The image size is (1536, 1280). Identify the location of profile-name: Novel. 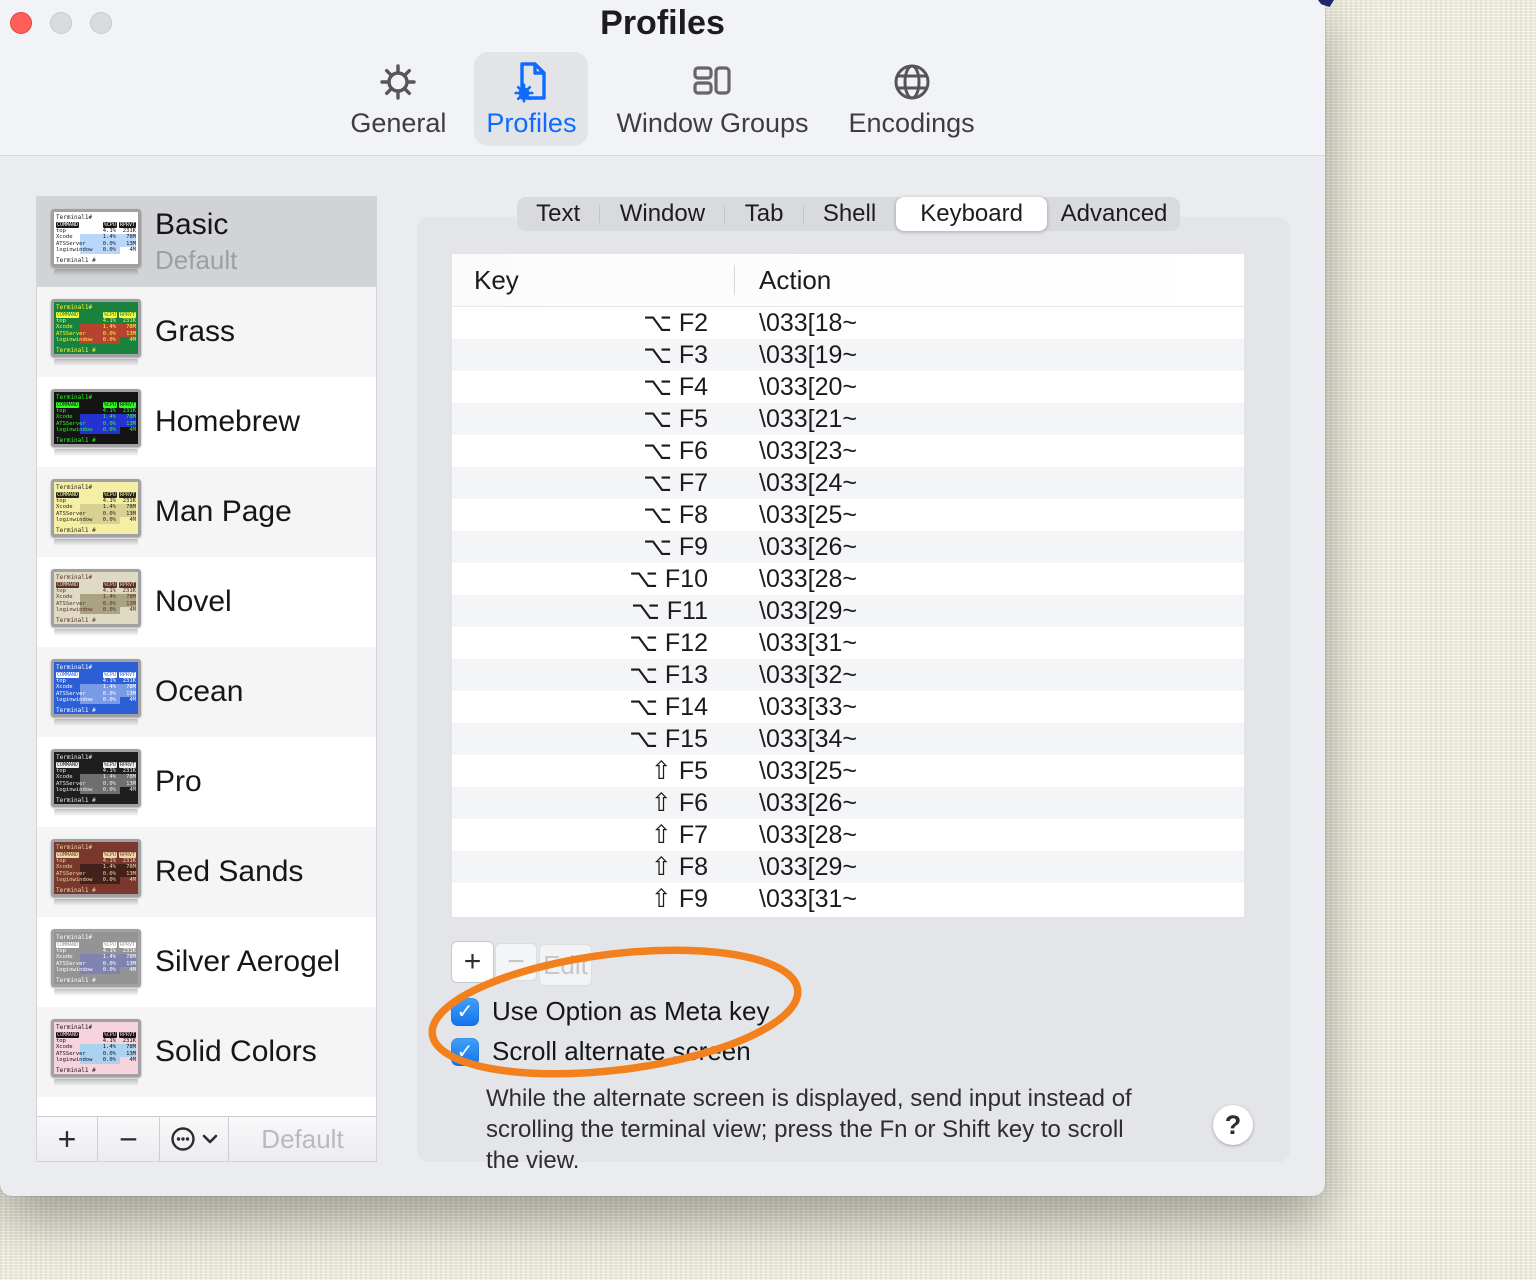
(193, 601).